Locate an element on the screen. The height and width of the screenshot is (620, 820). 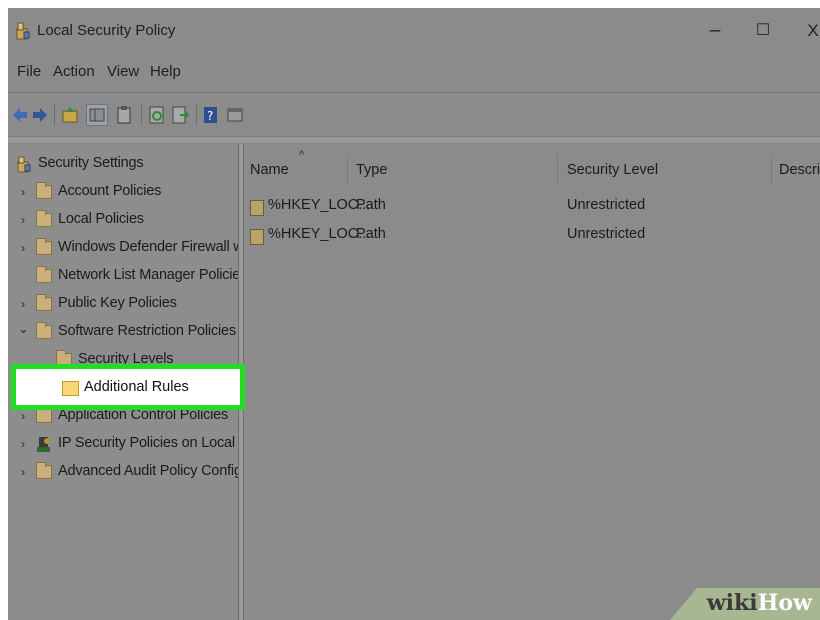
tree-item-account-policies: › Account Policies is located at coordinates (124, 193).